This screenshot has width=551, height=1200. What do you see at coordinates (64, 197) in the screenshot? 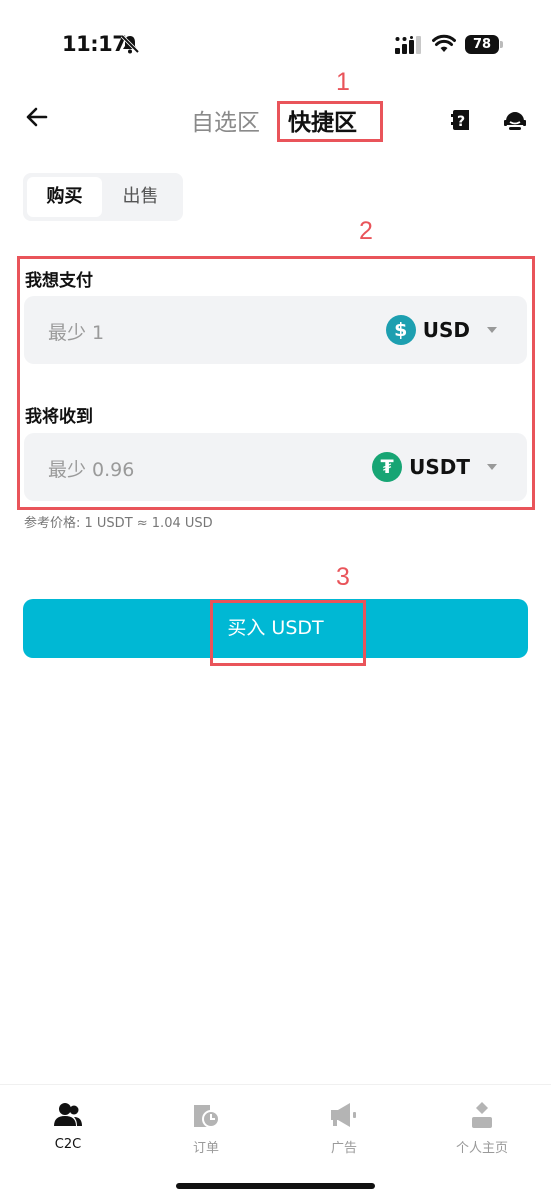
I see `buy-tab: 购买` at bounding box center [64, 197].